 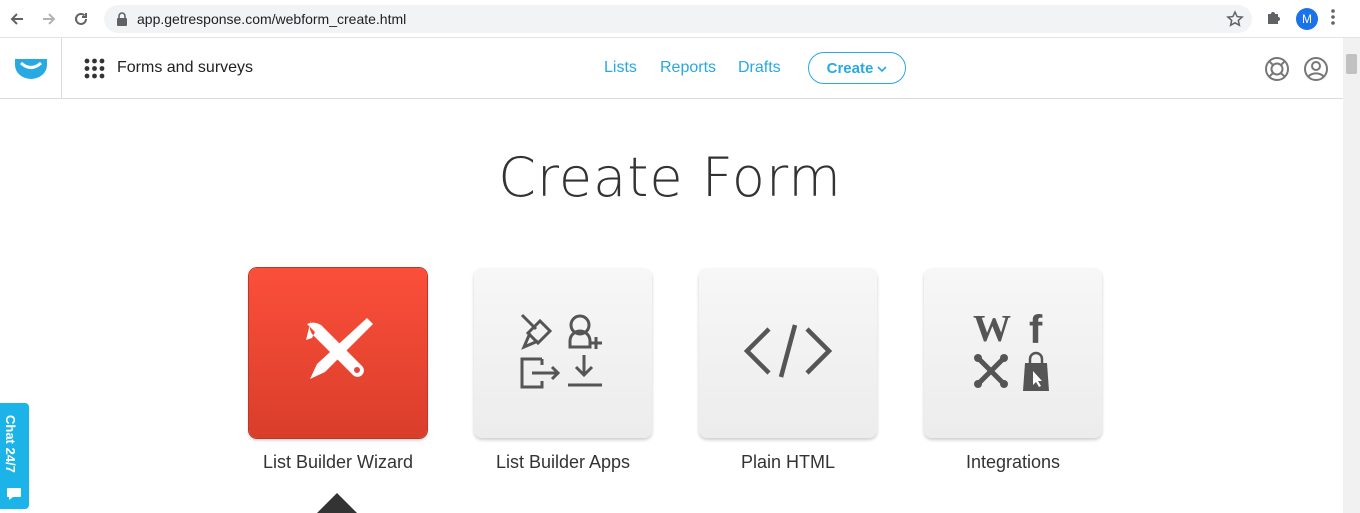 What do you see at coordinates (338, 462) in the screenshot?
I see `tile-label: List Builder Wizard` at bounding box center [338, 462].